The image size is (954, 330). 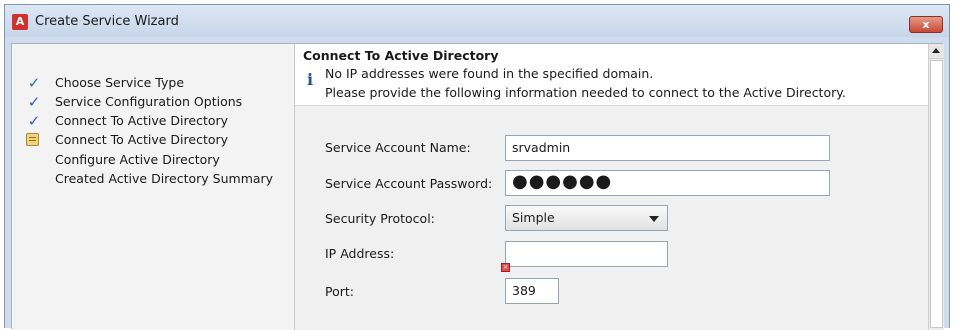 What do you see at coordinates (654, 219) in the screenshot?
I see `dropdown-arrow-icon` at bounding box center [654, 219].